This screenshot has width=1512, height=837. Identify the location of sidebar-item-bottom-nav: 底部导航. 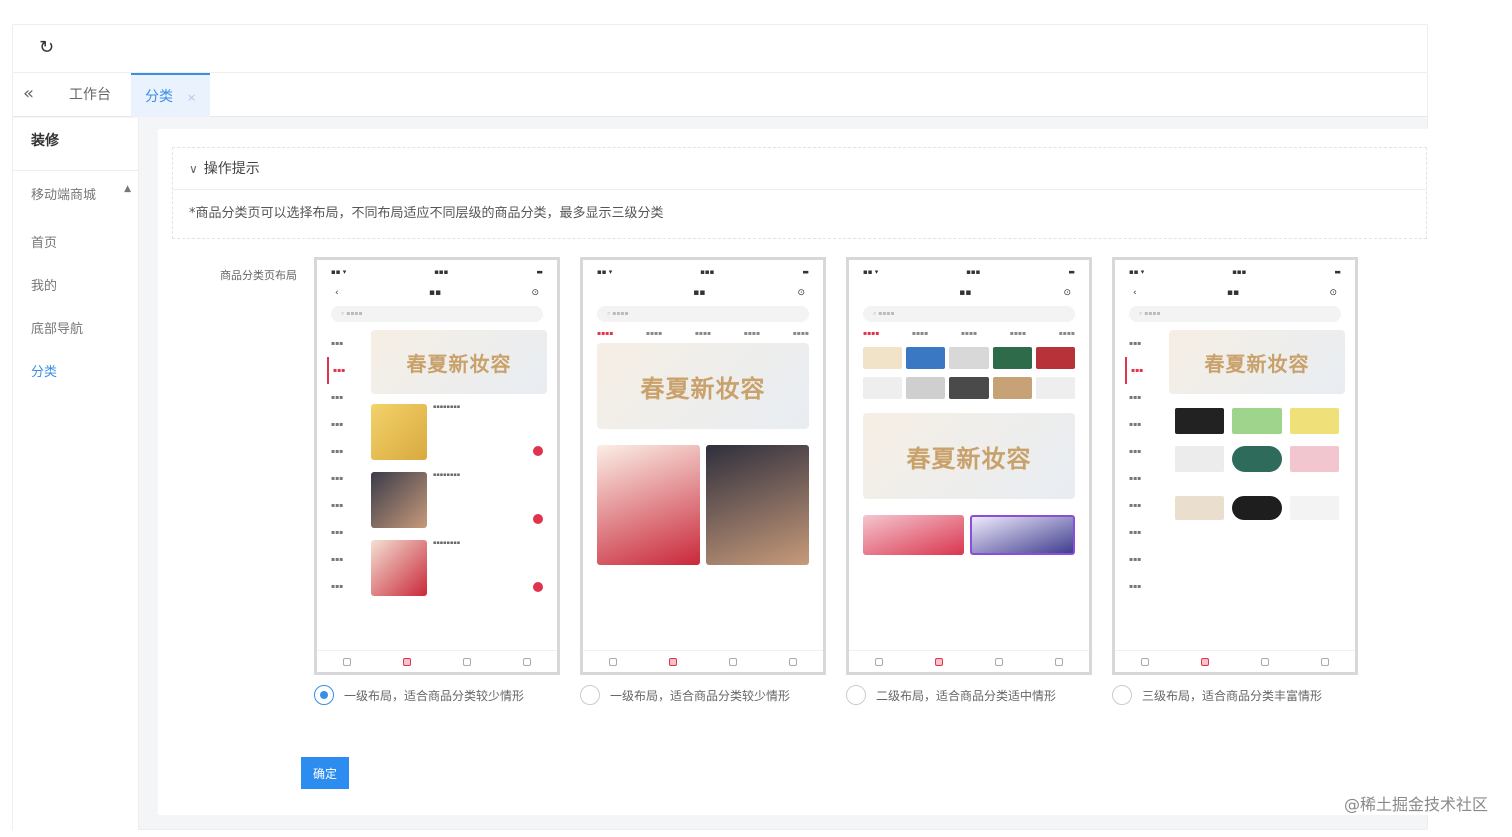
(57, 327).